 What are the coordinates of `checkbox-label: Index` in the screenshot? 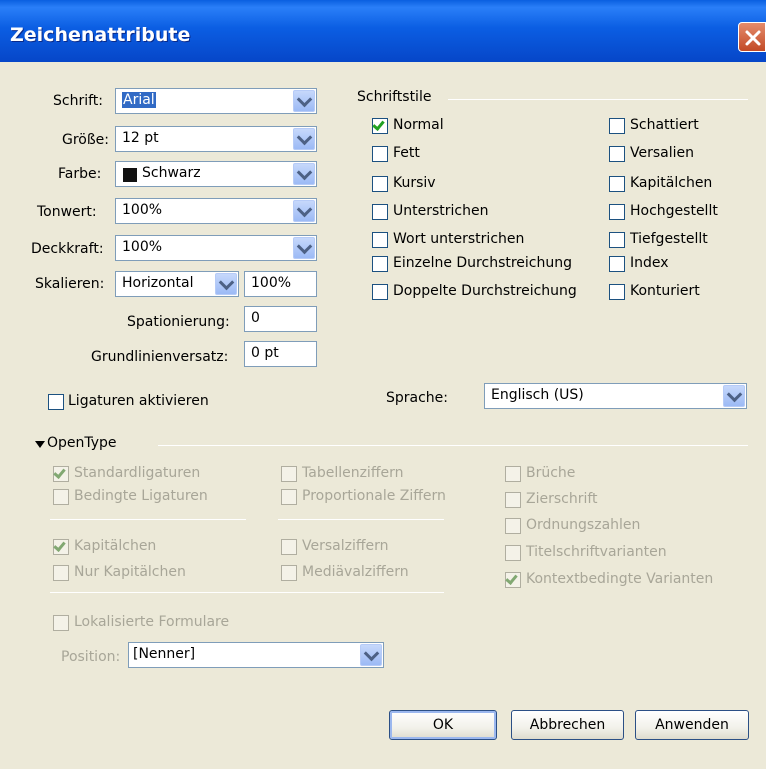 It's located at (649, 263).